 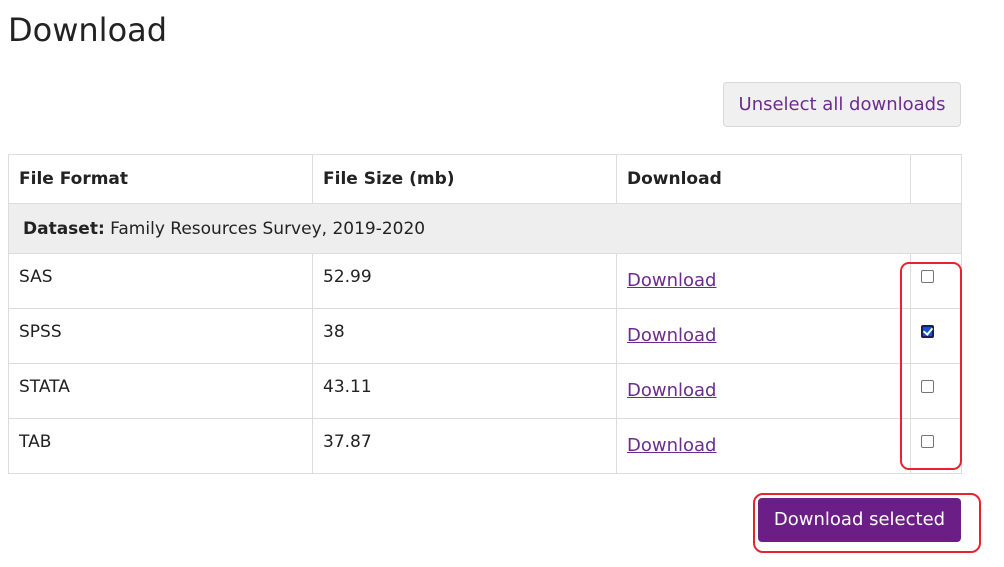 I want to click on file-size-cell: 43.11, so click(x=464, y=391).